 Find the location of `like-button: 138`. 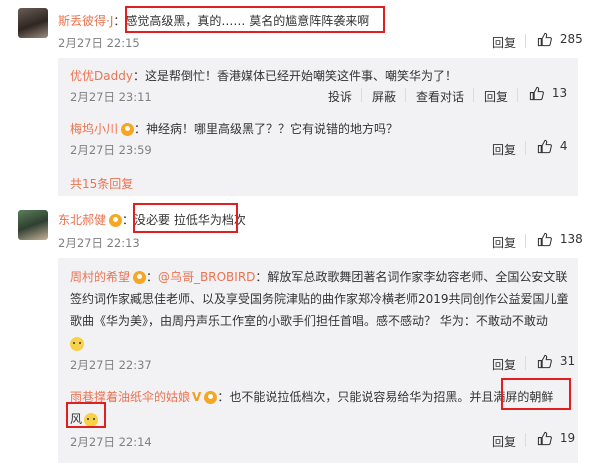

like-button: 138 is located at coordinates (560, 239).